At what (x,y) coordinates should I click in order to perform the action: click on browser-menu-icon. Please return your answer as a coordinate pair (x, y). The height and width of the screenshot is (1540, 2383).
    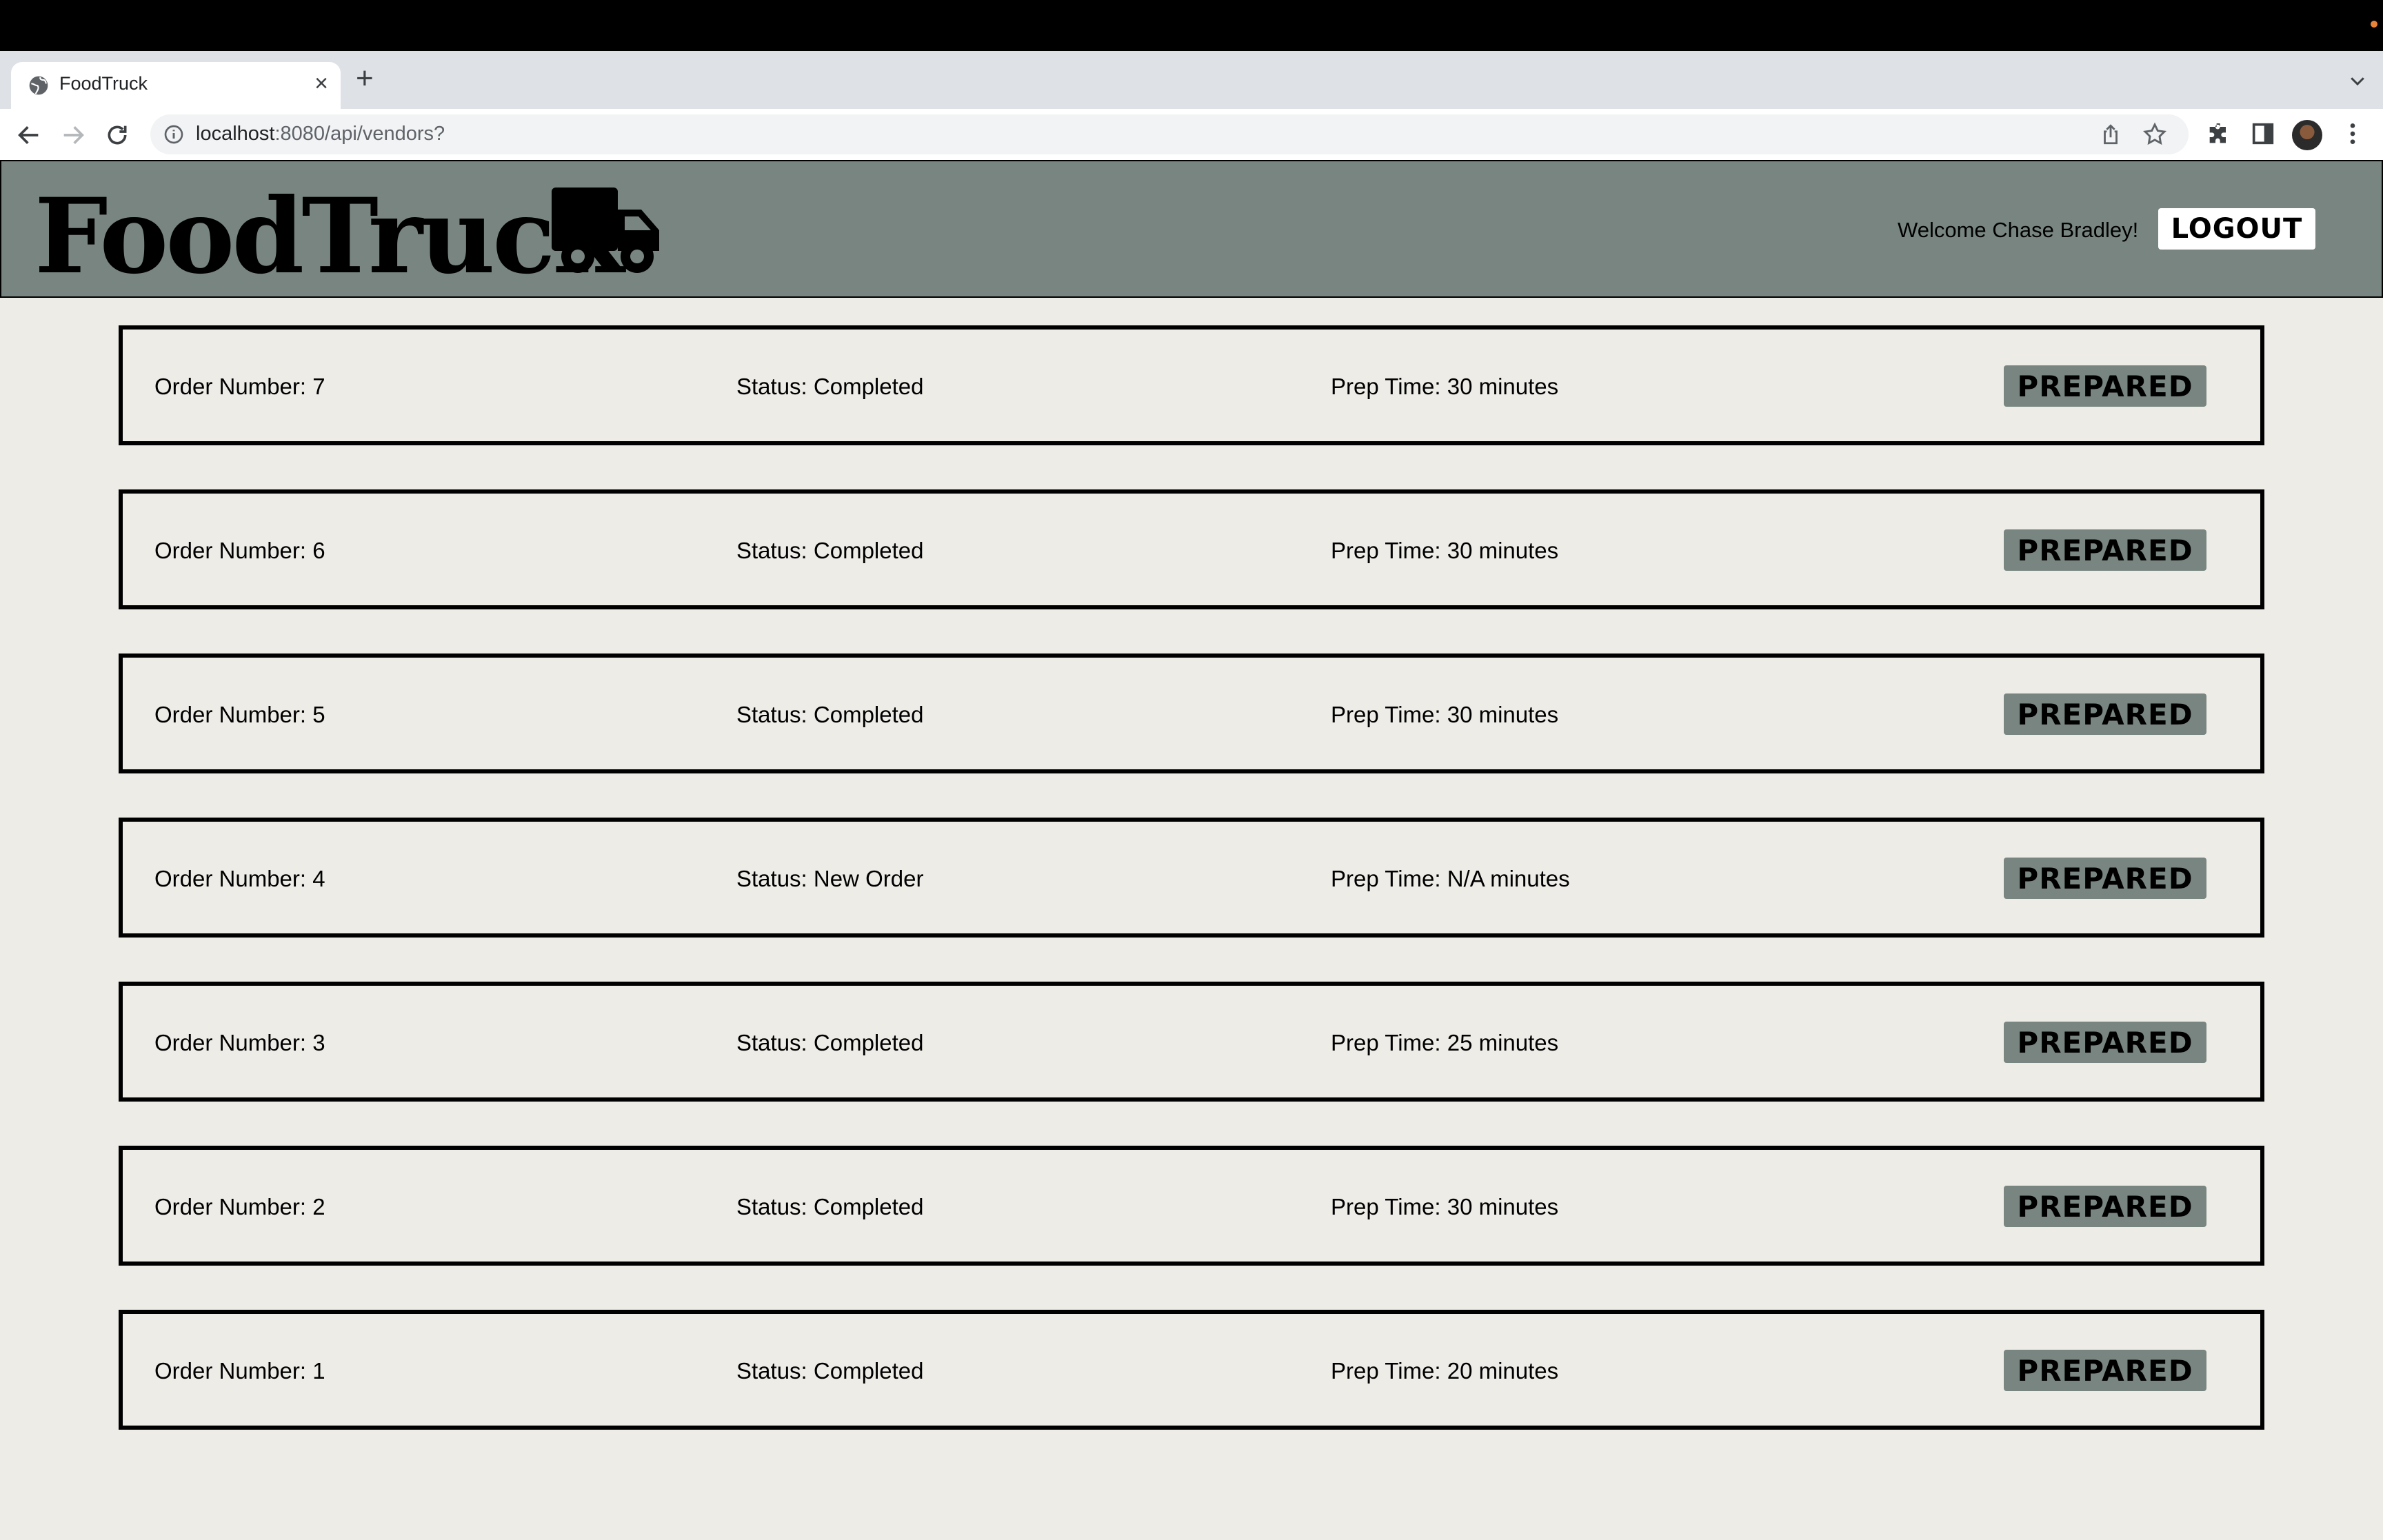
    Looking at the image, I should click on (2352, 134).